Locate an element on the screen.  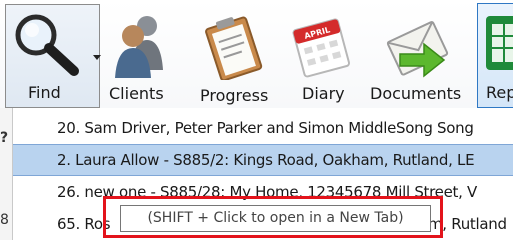
diary-label: Diary is located at coordinates (323, 93).